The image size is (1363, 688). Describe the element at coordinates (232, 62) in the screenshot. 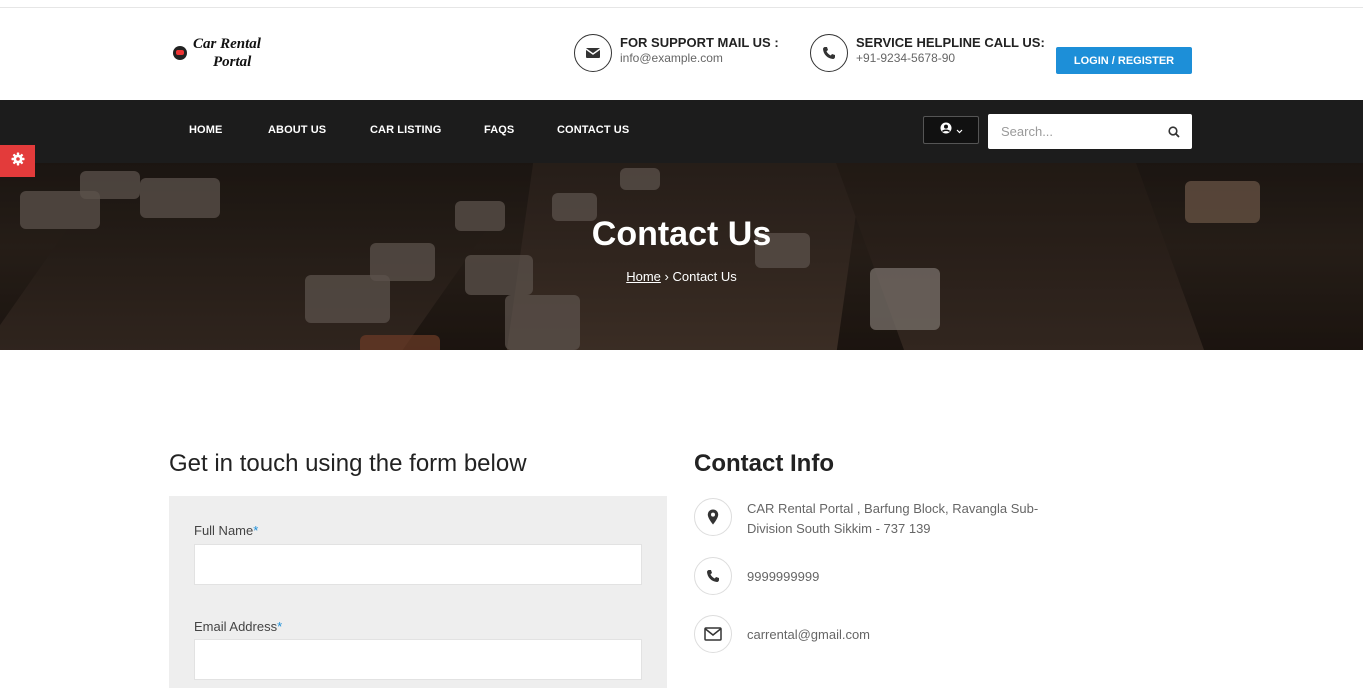

I see `logo-text-line2: Portal` at that location.